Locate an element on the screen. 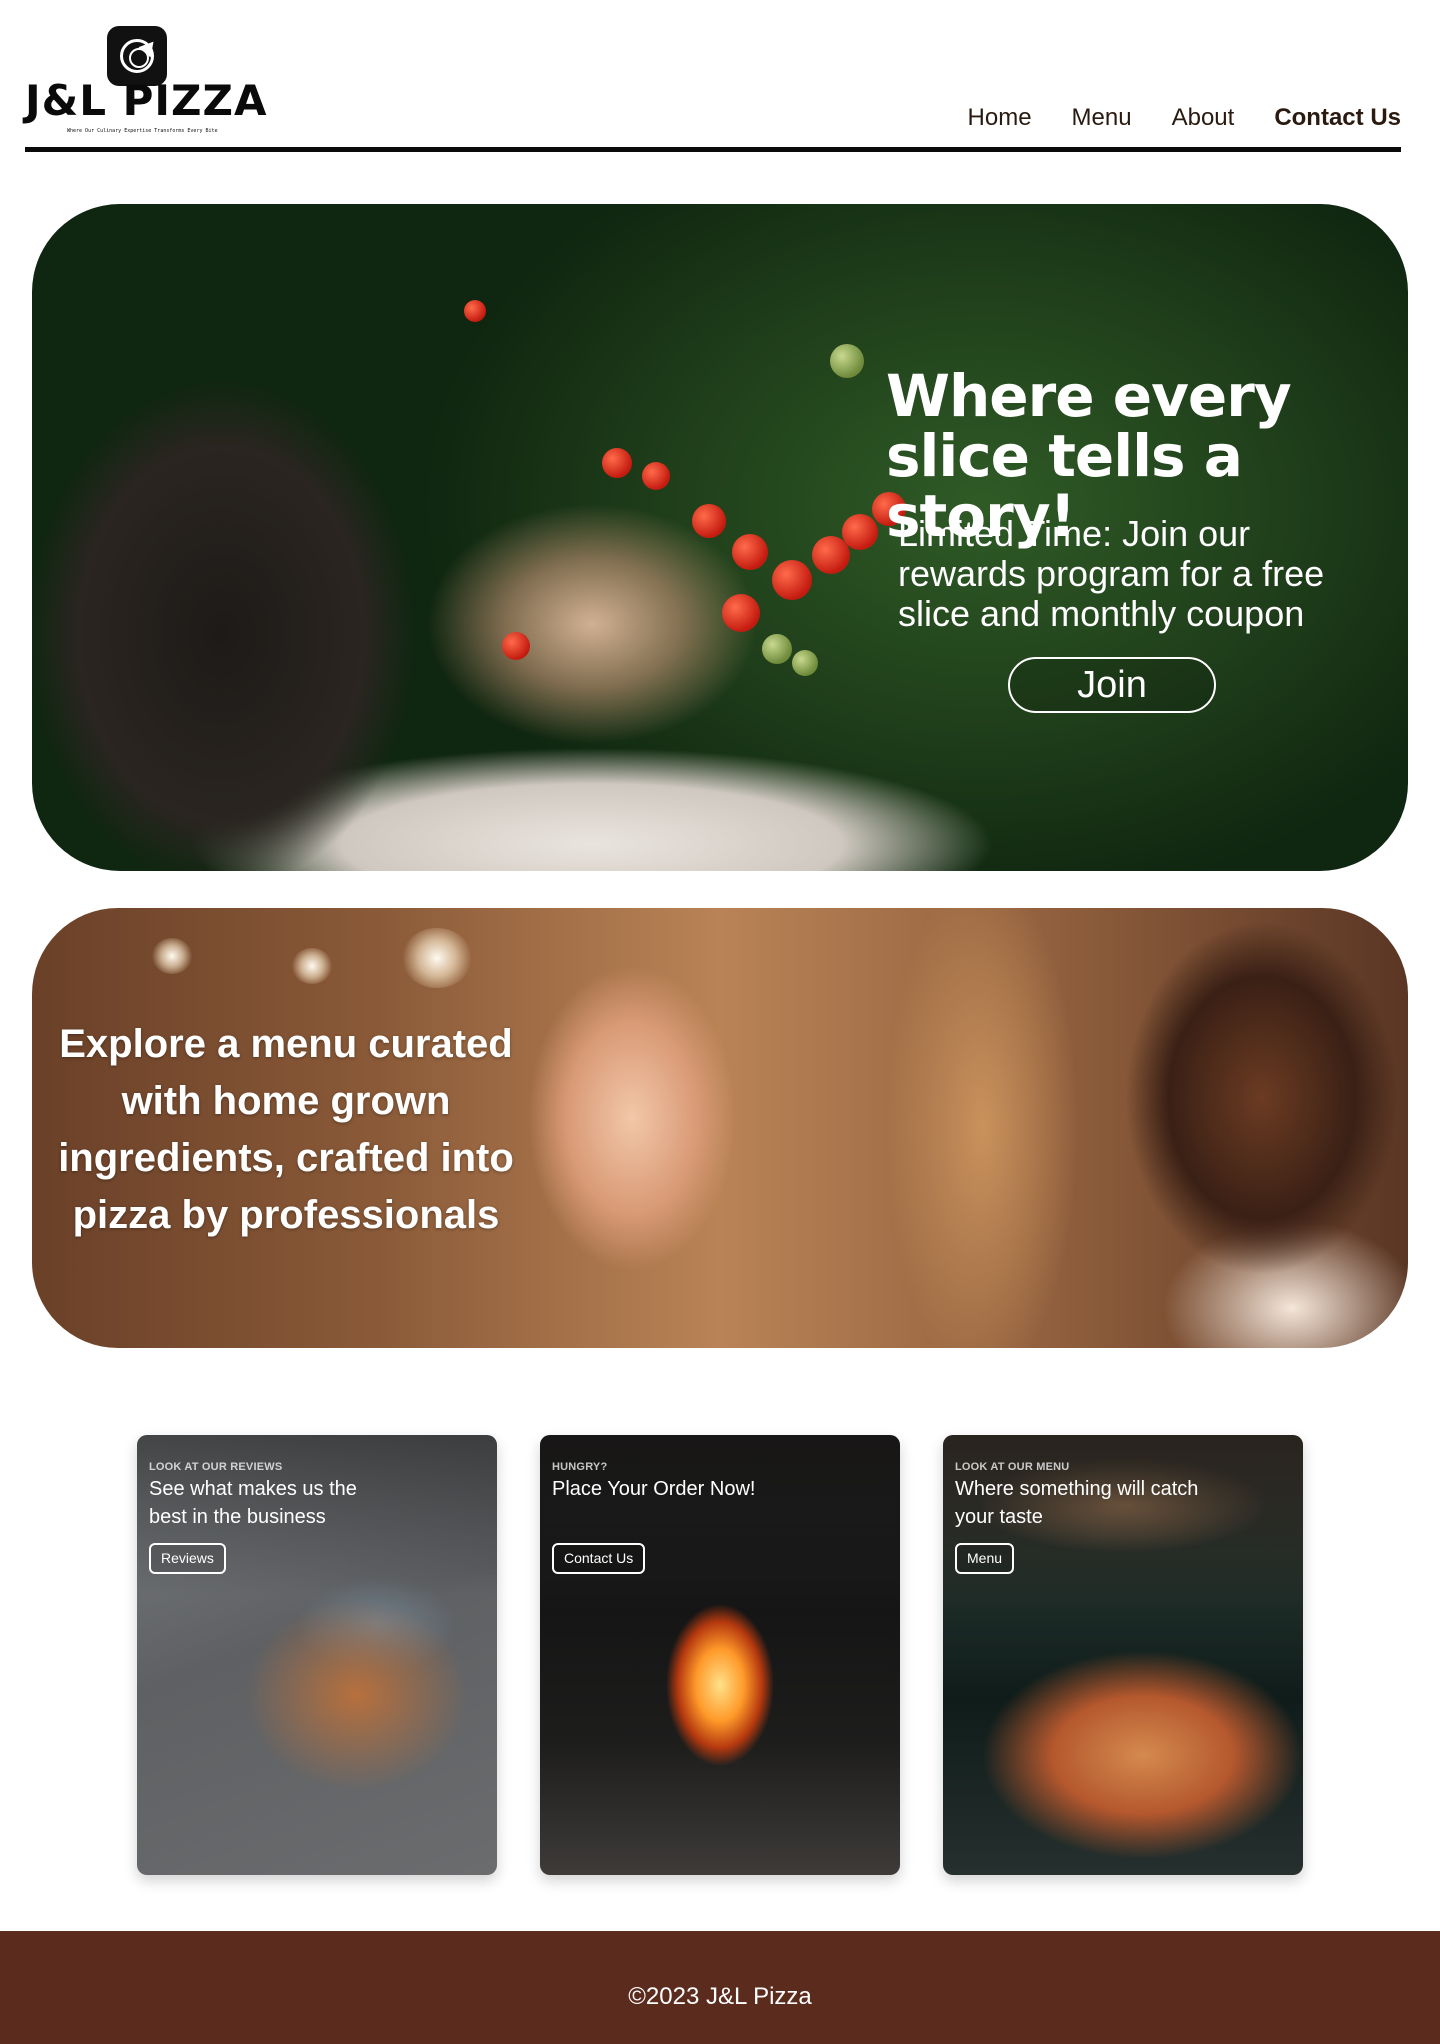  card-eyebrow: LOOK AT OUR REVIEWS is located at coordinates (216, 1467).